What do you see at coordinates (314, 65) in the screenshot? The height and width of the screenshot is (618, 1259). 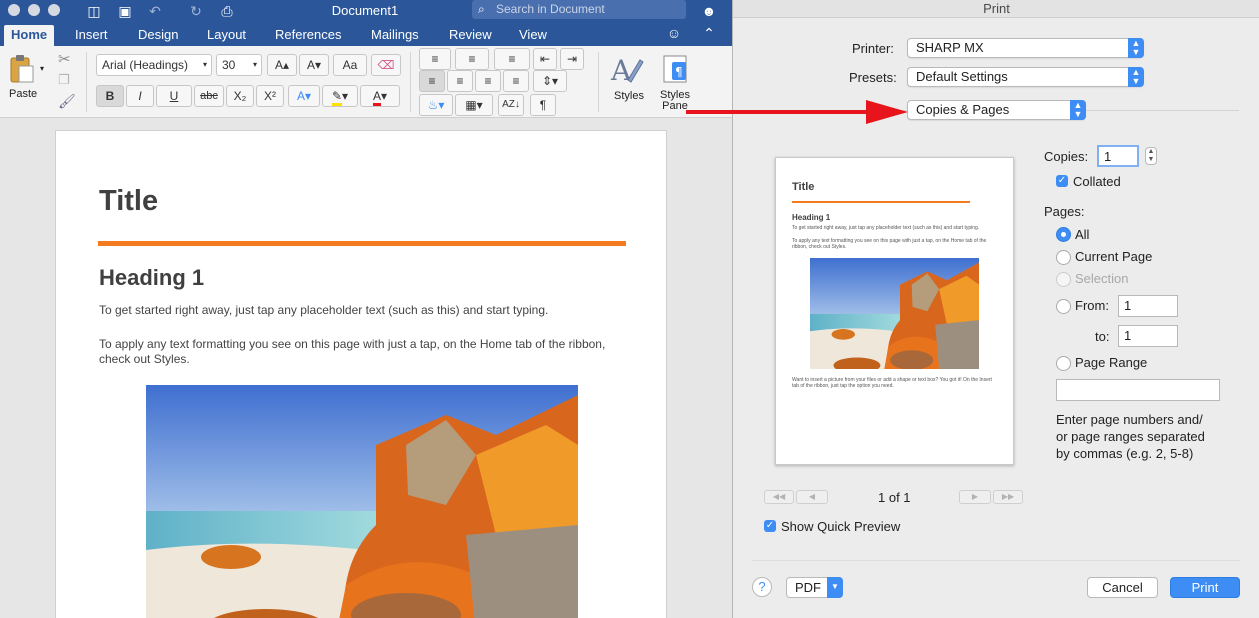 I see `shrink-font-button: A▾` at bounding box center [314, 65].